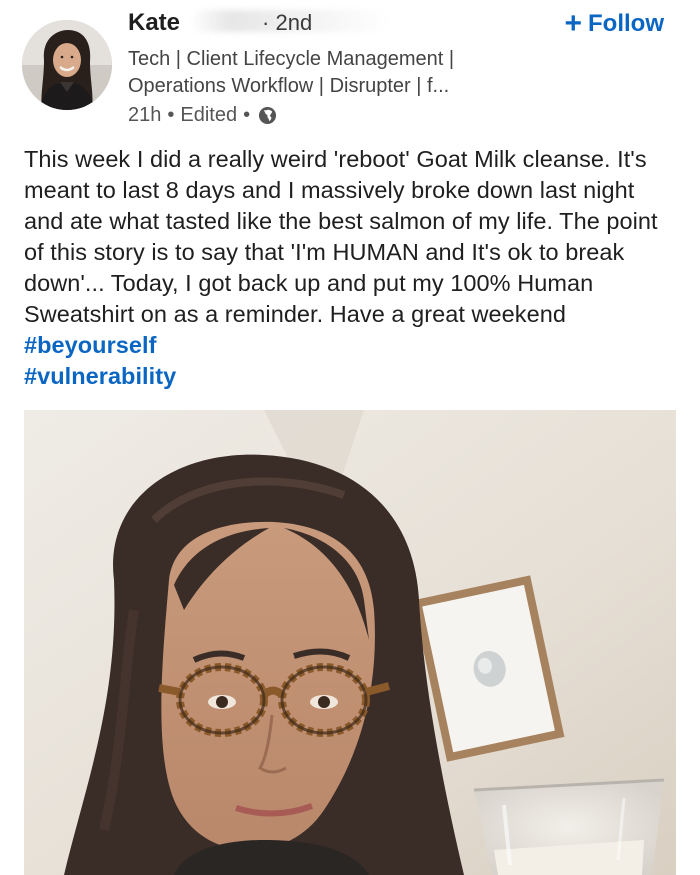 The image size is (700, 875). I want to click on hashtag-vulnerability: #vulnerability, so click(100, 376).